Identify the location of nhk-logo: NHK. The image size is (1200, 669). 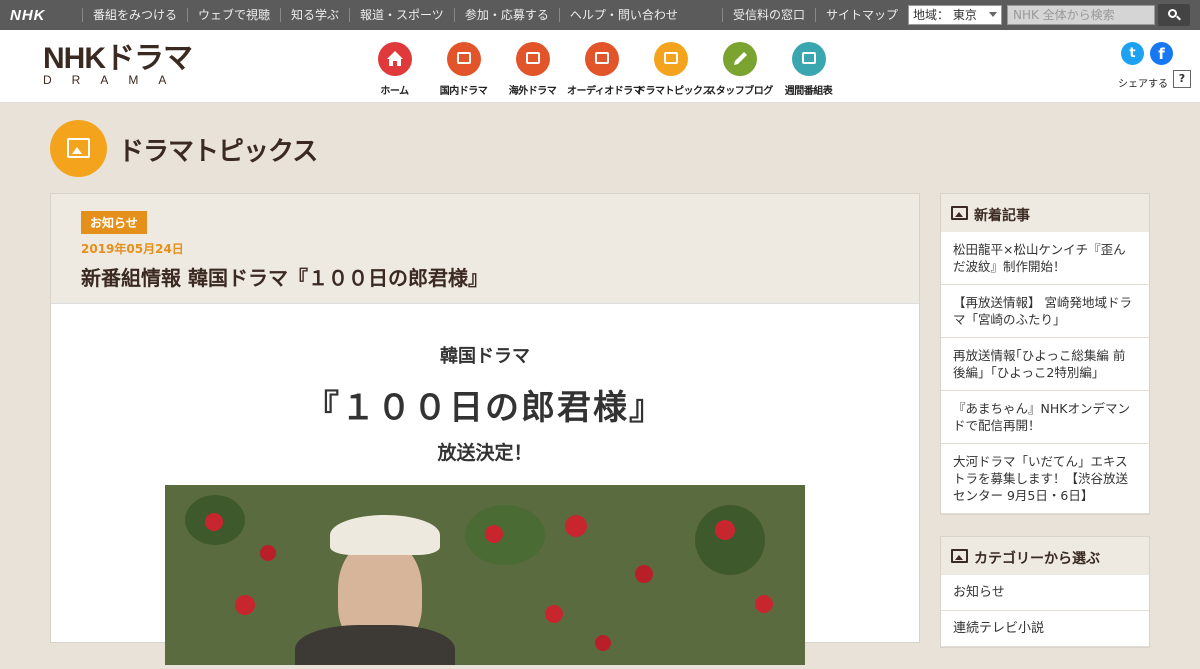
(28, 15).